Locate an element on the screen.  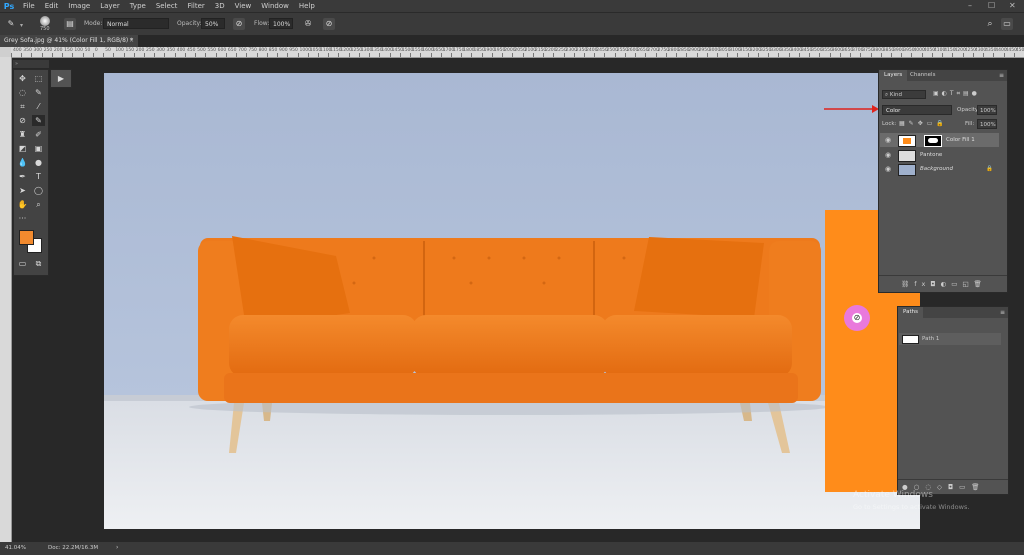
marquee-tool-icon: ⬚ is located at coordinates (38, 78).